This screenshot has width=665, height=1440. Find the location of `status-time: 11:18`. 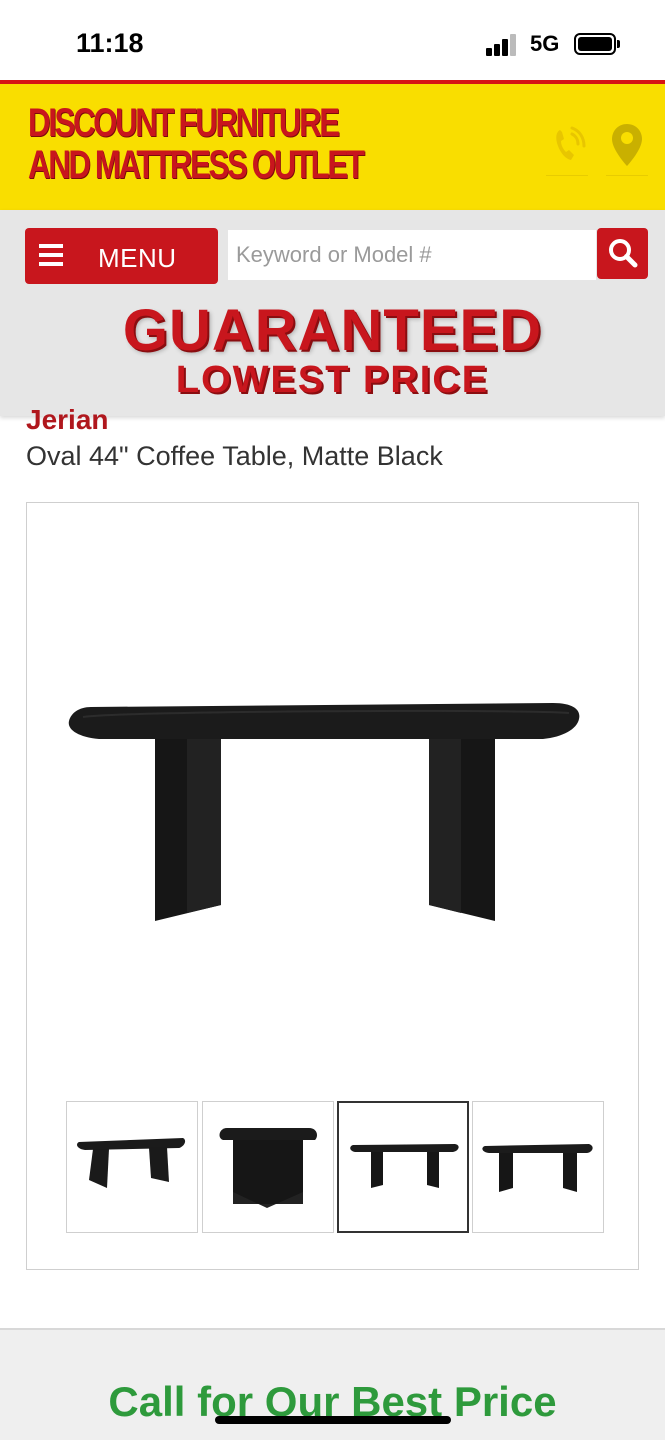

status-time: 11:18 is located at coordinates (110, 43).